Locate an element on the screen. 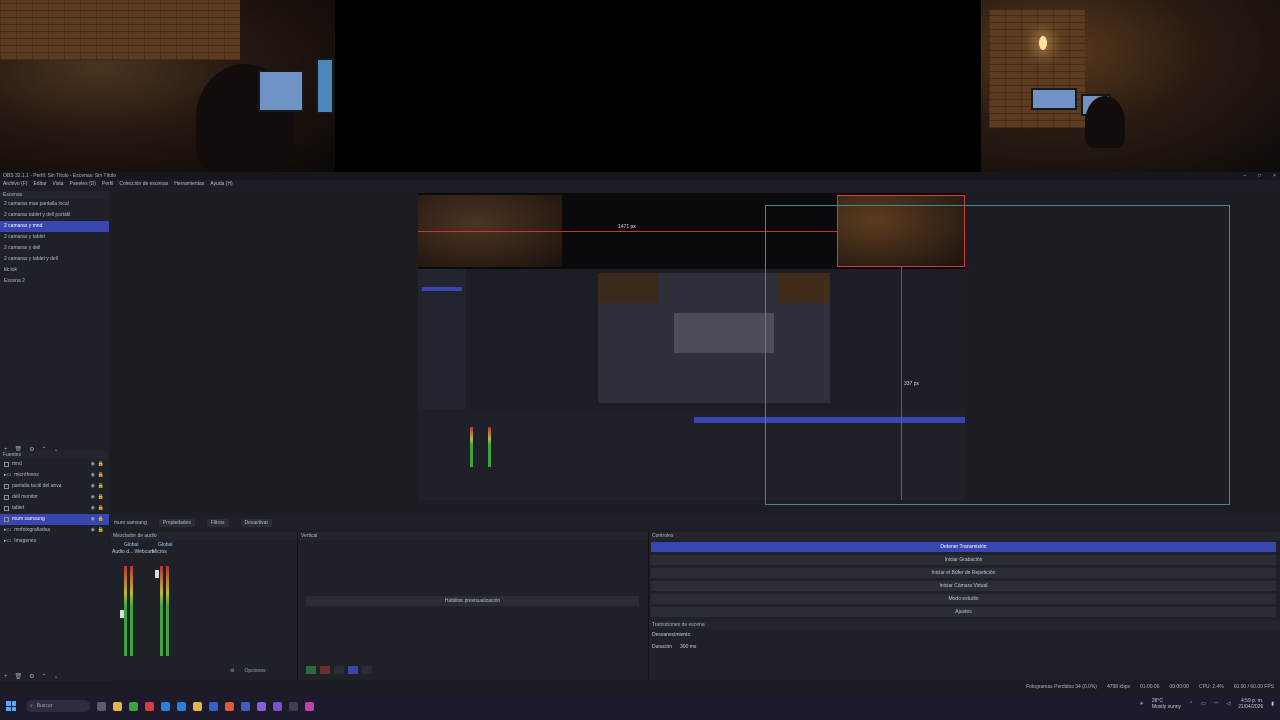  menu-item-paneles: Paneles (D) is located at coordinates (83, 184).